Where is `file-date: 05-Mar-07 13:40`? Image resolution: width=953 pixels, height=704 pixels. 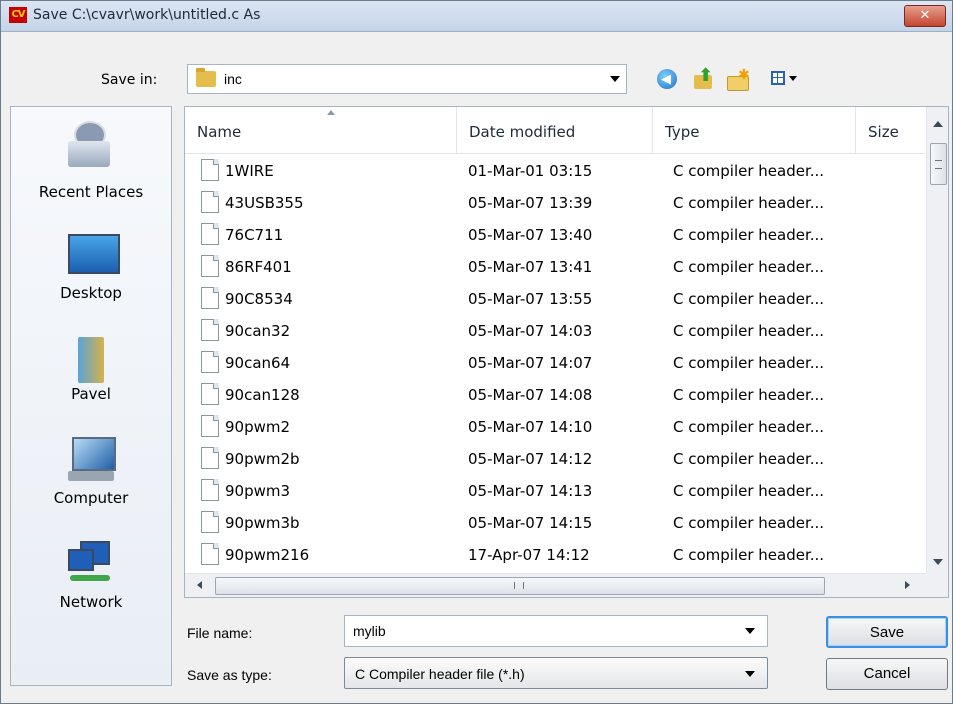 file-date: 05-Mar-07 13:40 is located at coordinates (530, 235).